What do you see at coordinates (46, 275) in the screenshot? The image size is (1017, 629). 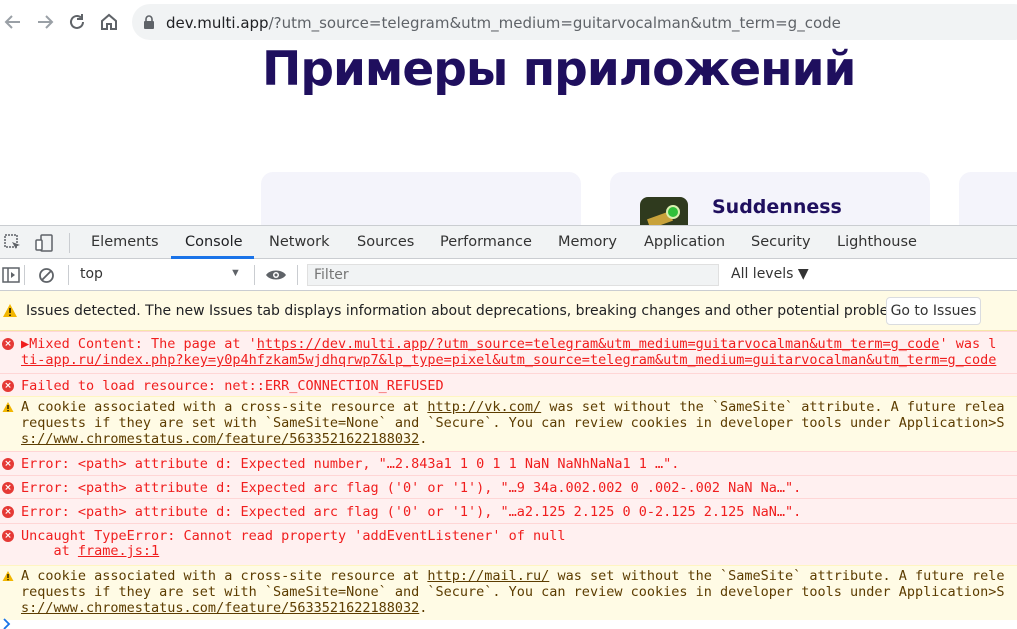 I see `clear-console-icon` at bounding box center [46, 275].